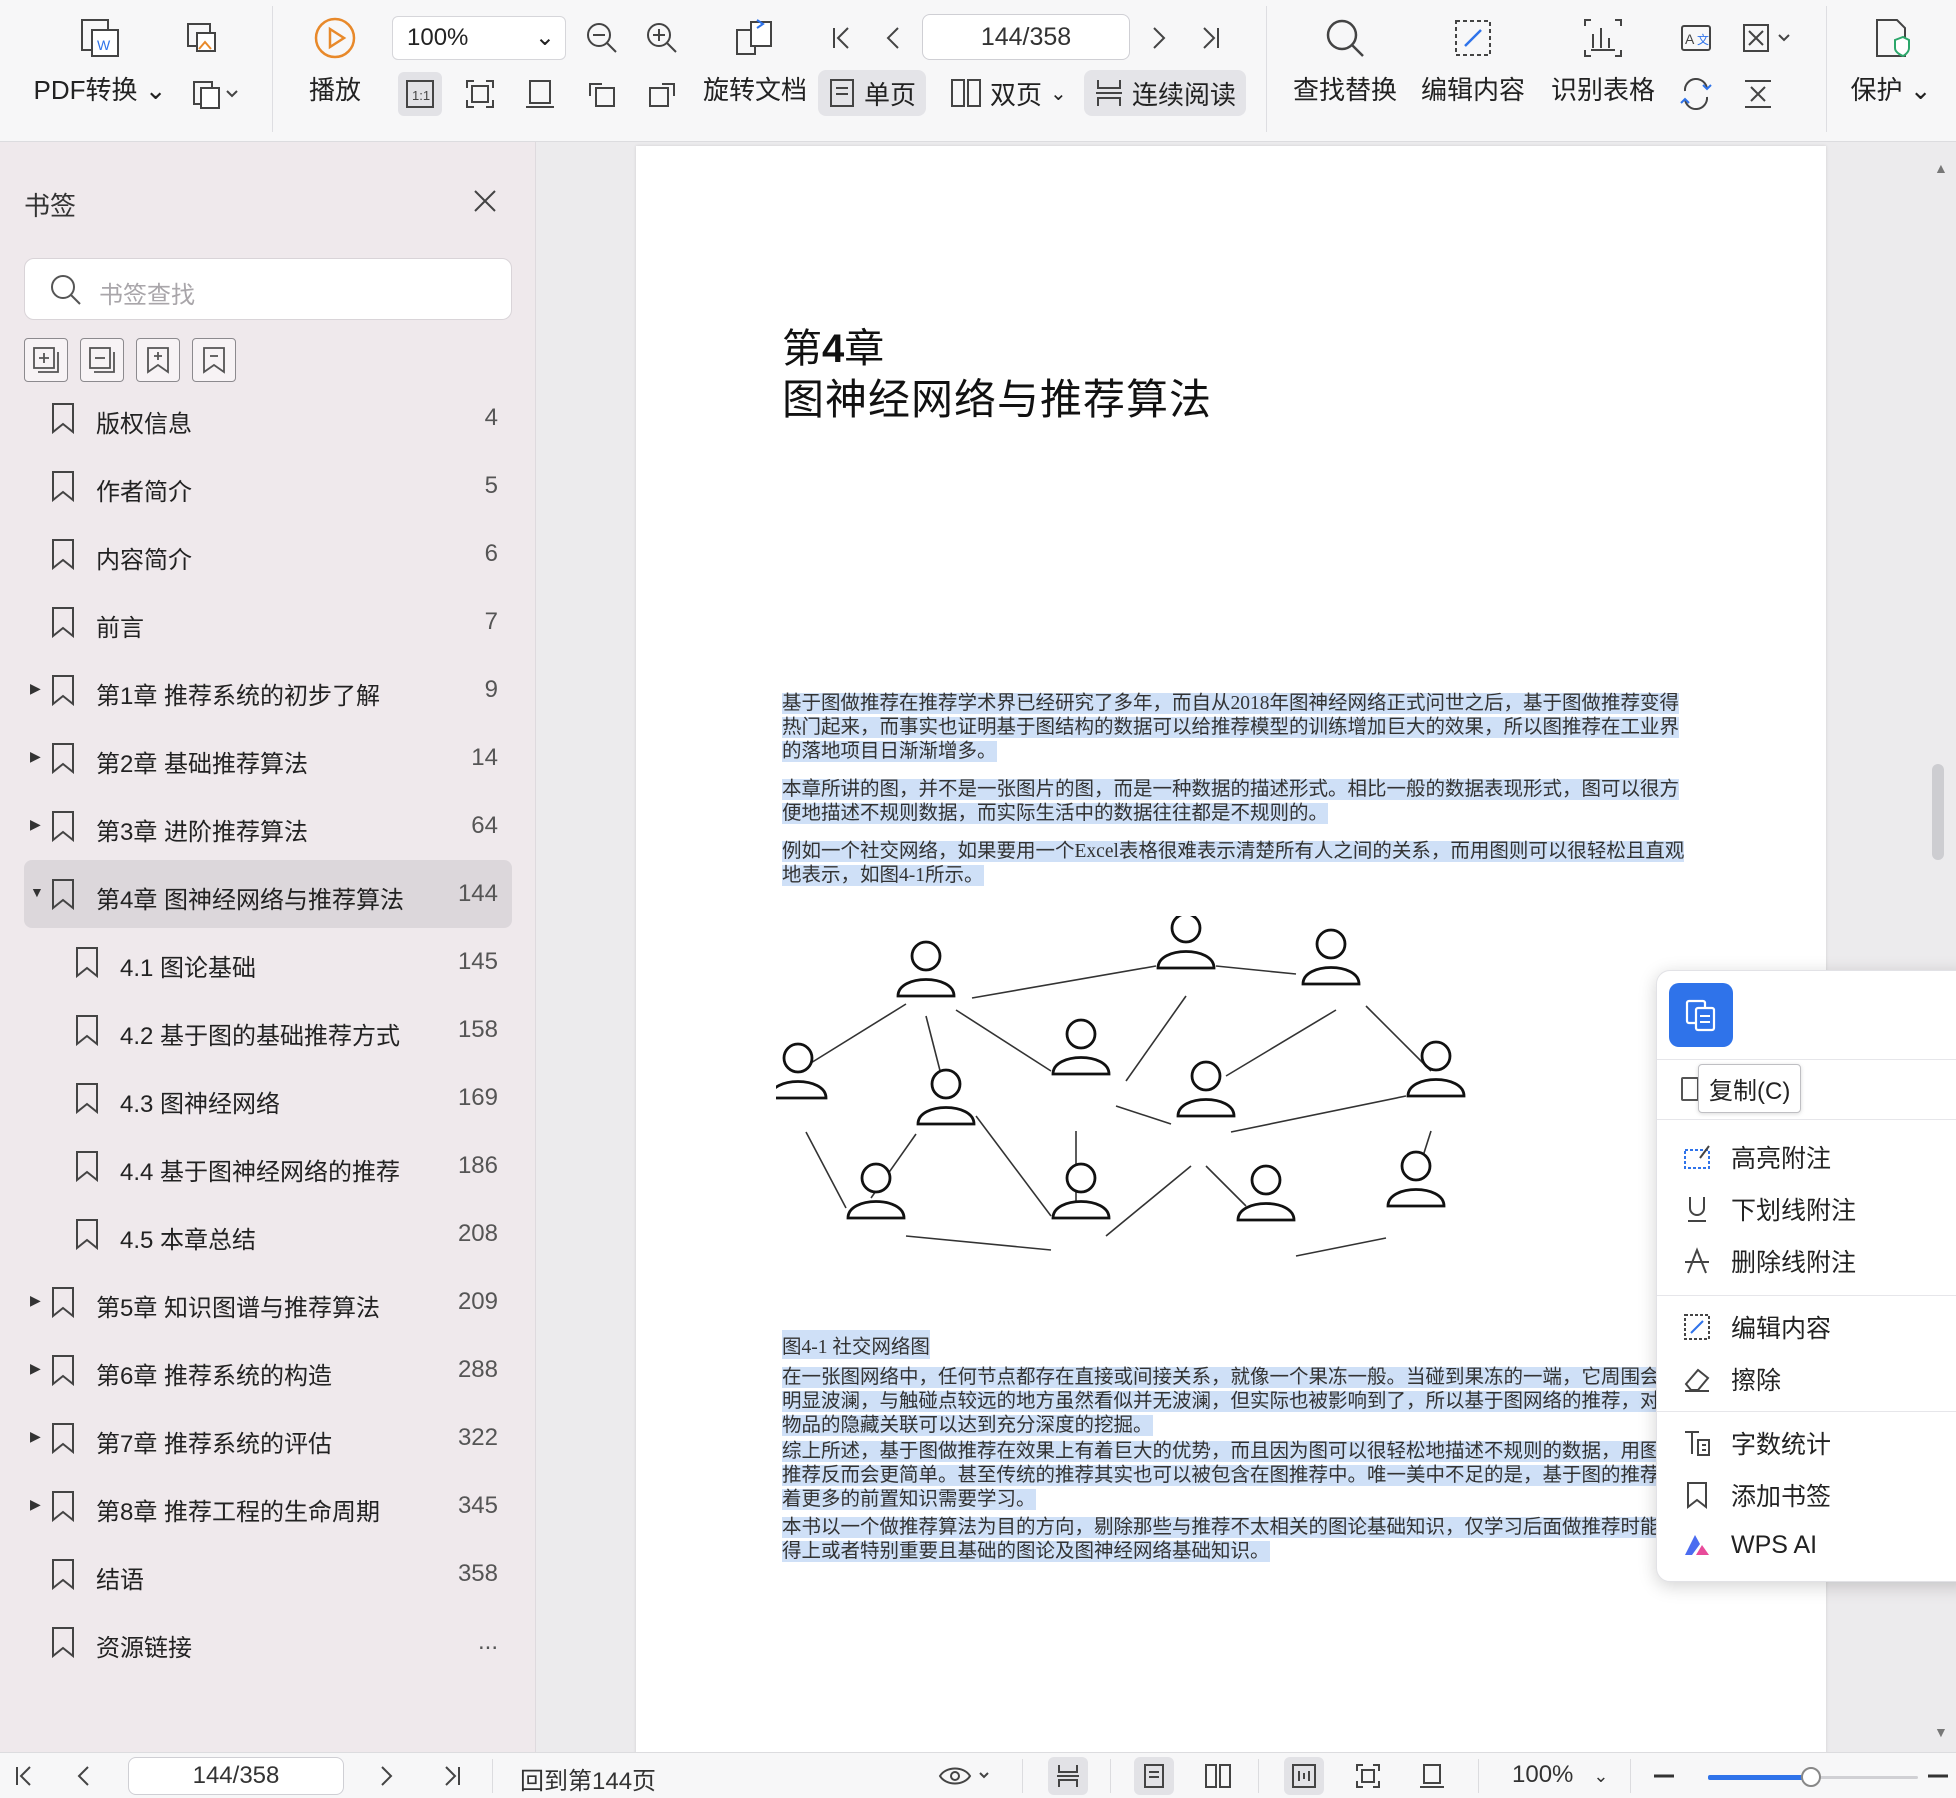  Describe the element at coordinates (216, 94) in the screenshot. I see `export-dropdown-button` at that location.